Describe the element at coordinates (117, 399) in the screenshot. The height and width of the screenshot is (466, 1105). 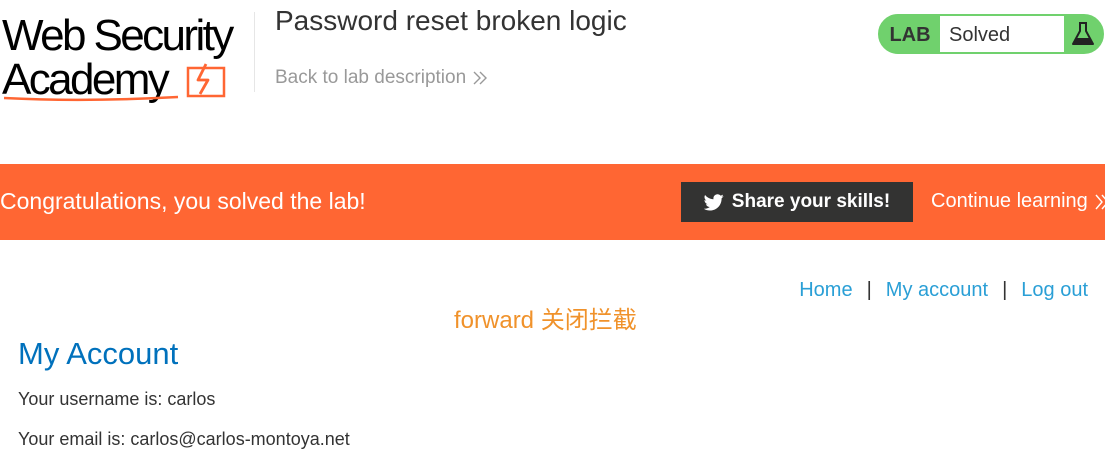
I see `username-line: Your username is: carlos` at that location.